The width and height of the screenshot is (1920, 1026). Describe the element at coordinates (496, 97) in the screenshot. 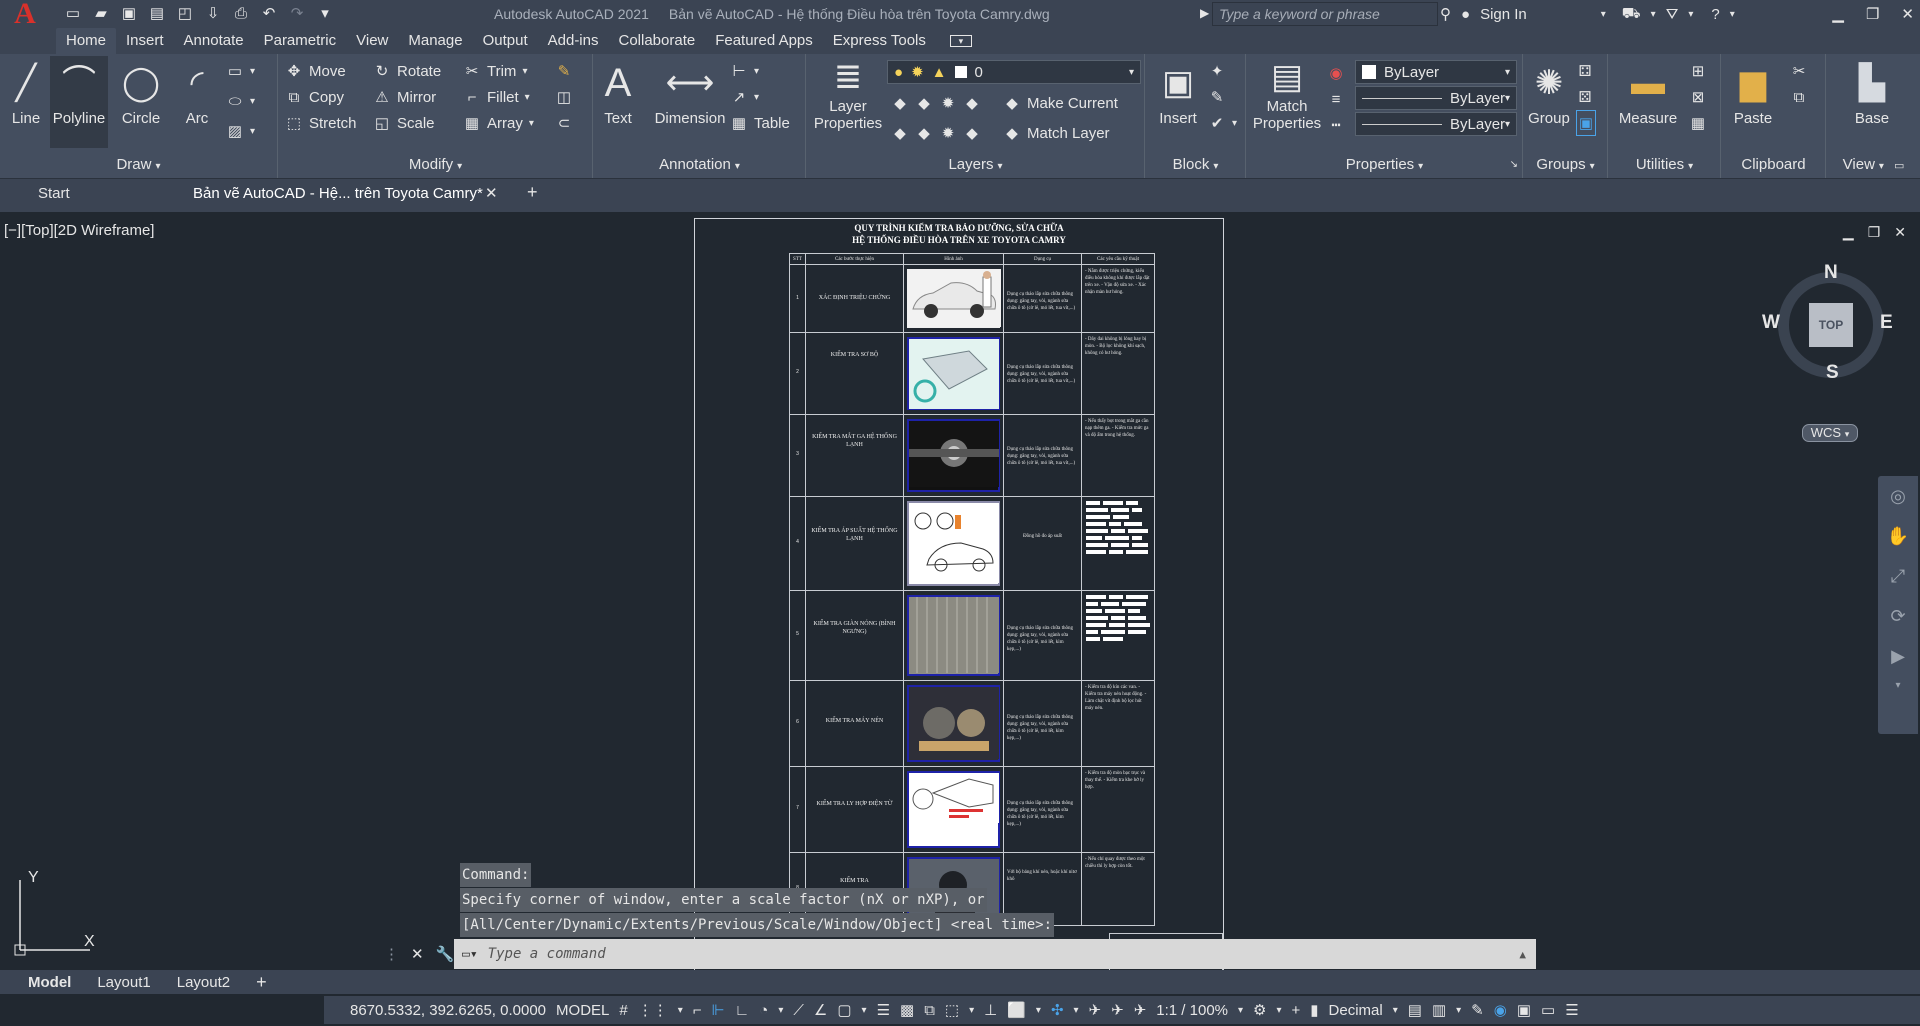

I see `fillet-button: ⌐ Fillet ▾` at that location.